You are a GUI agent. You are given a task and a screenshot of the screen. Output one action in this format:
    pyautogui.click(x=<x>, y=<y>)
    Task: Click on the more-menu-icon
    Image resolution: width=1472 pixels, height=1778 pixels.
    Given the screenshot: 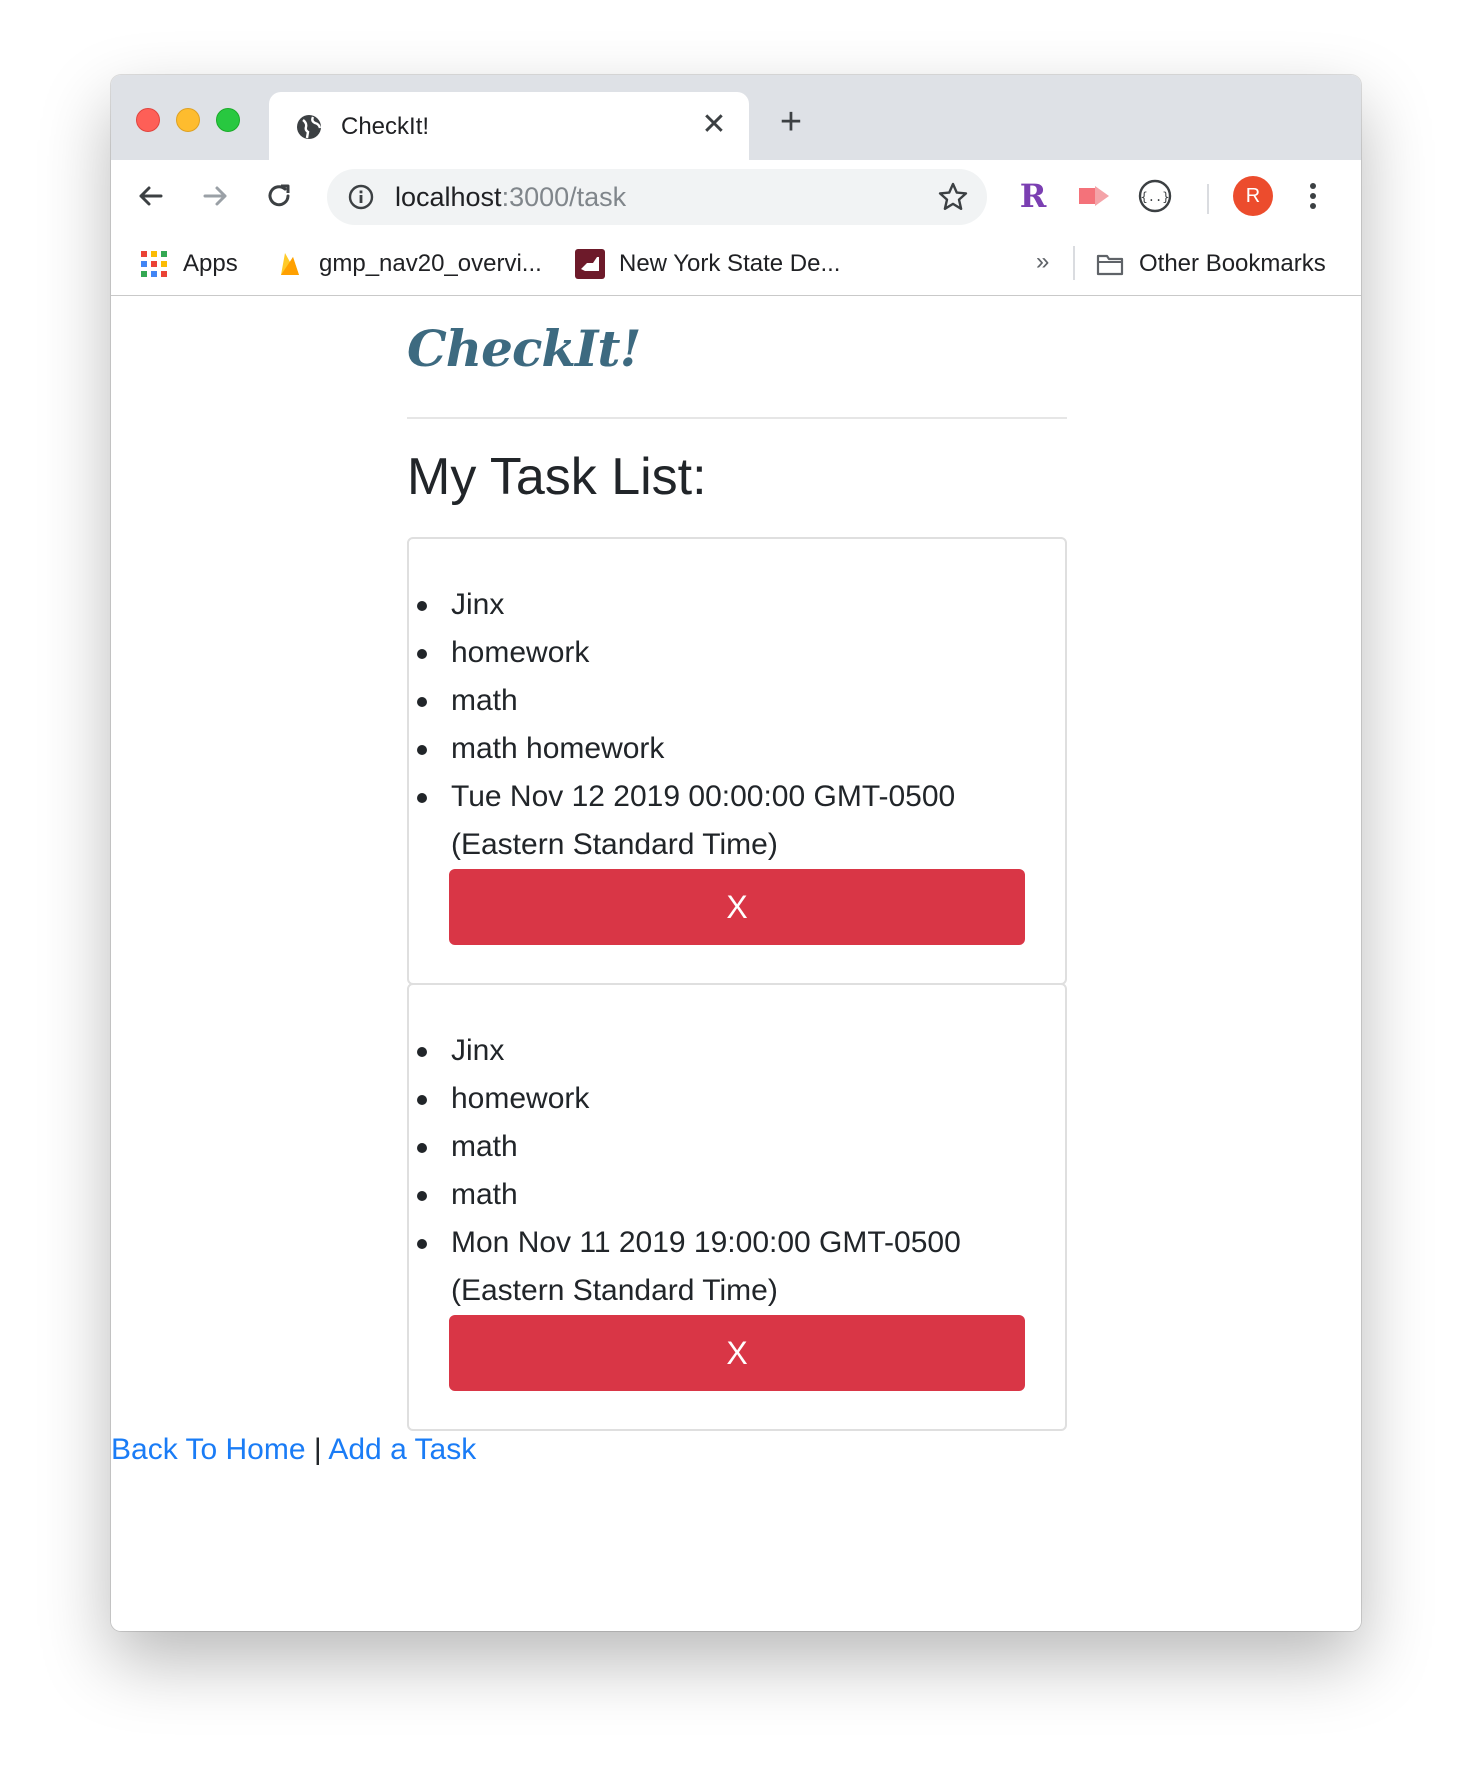 What is the action you would take?
    pyautogui.click(x=1313, y=196)
    